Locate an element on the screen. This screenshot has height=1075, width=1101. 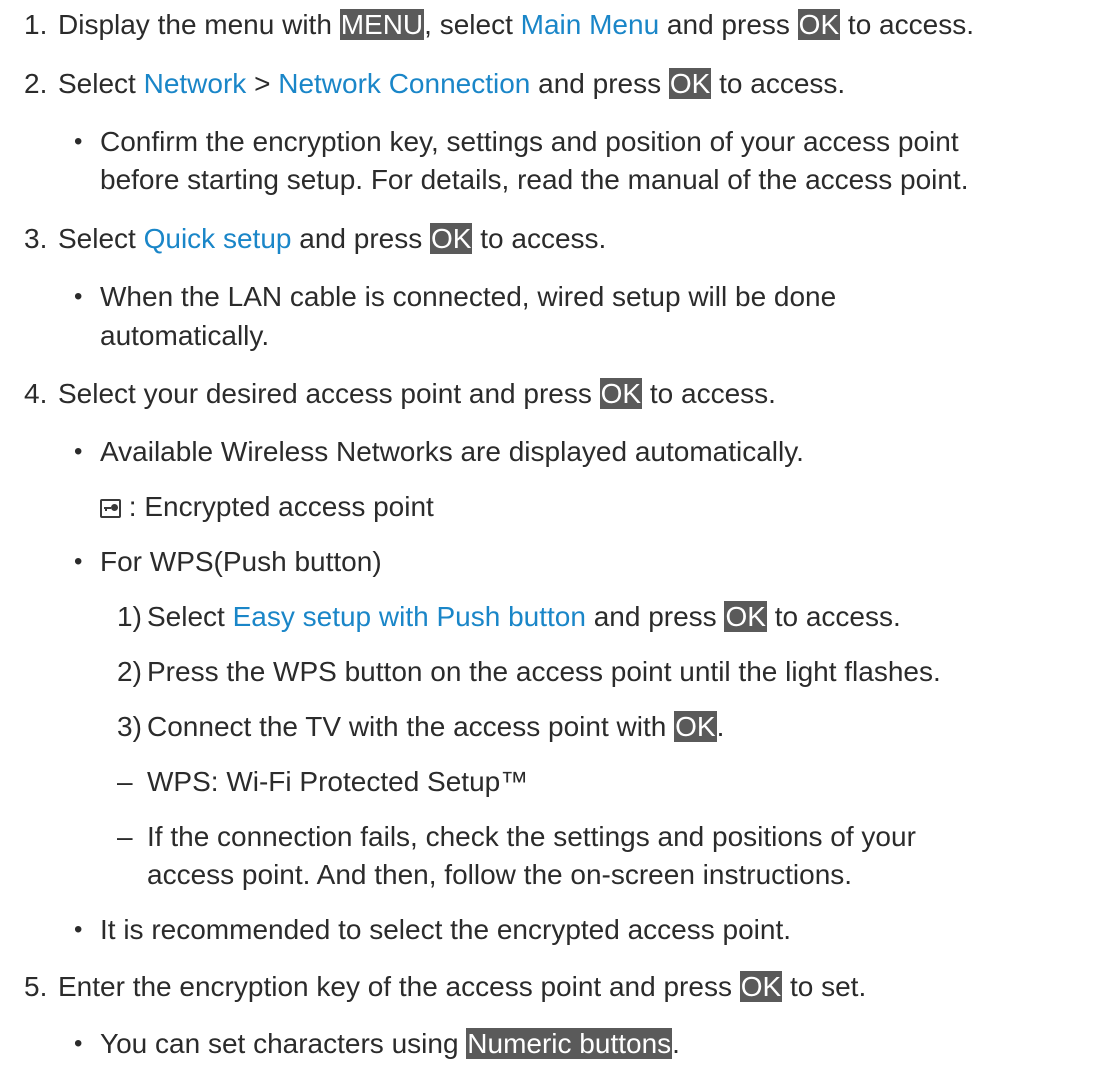
sub-step-2-number: 2) is located at coordinates (129, 671).